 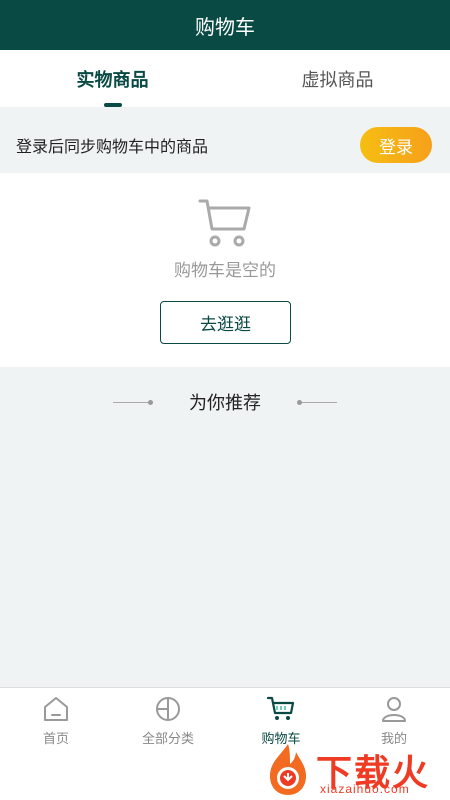 I want to click on recommend-title: 为你推荐, so click(x=225, y=403).